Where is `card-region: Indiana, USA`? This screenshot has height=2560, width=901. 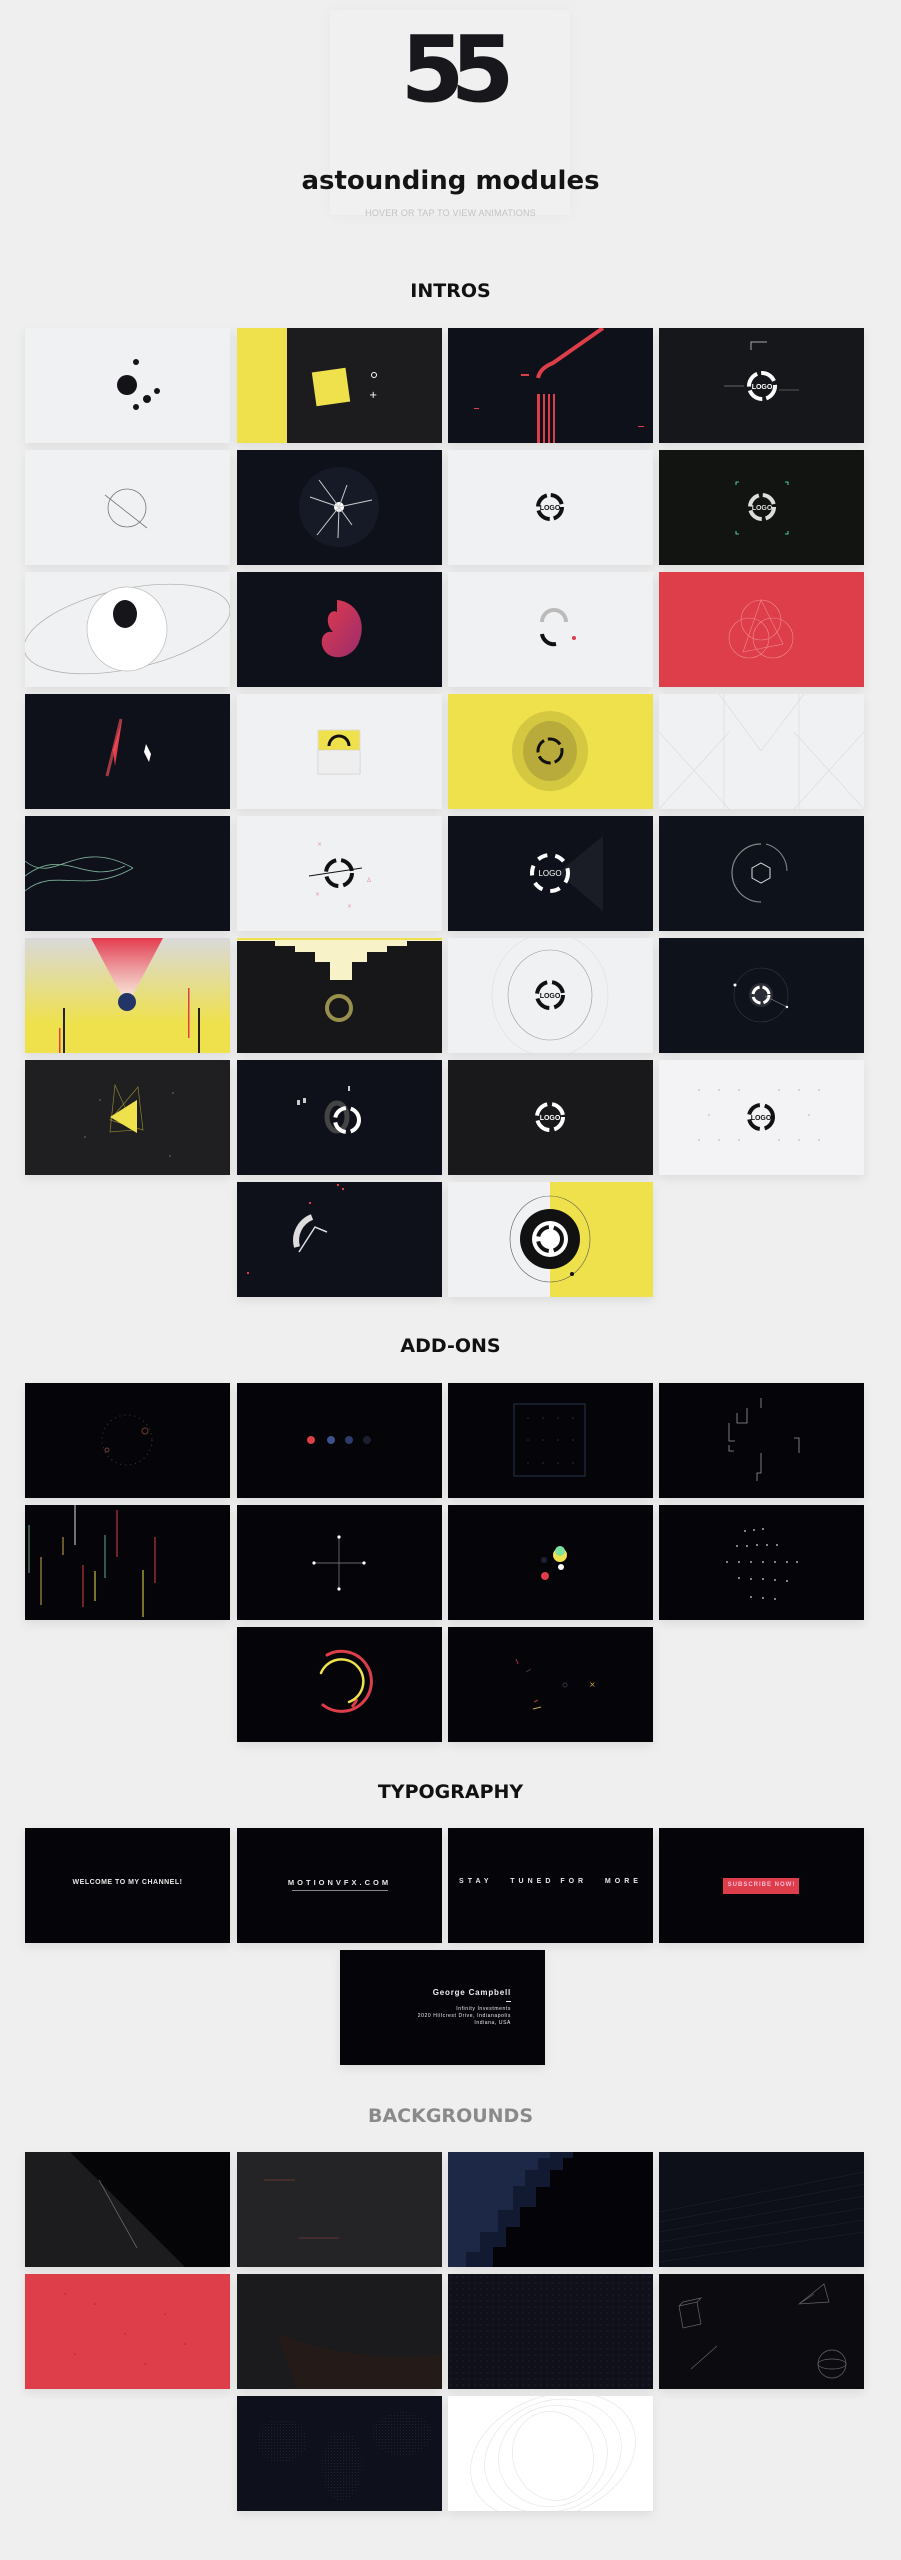
card-region: Indiana, USA is located at coordinates (492, 2023).